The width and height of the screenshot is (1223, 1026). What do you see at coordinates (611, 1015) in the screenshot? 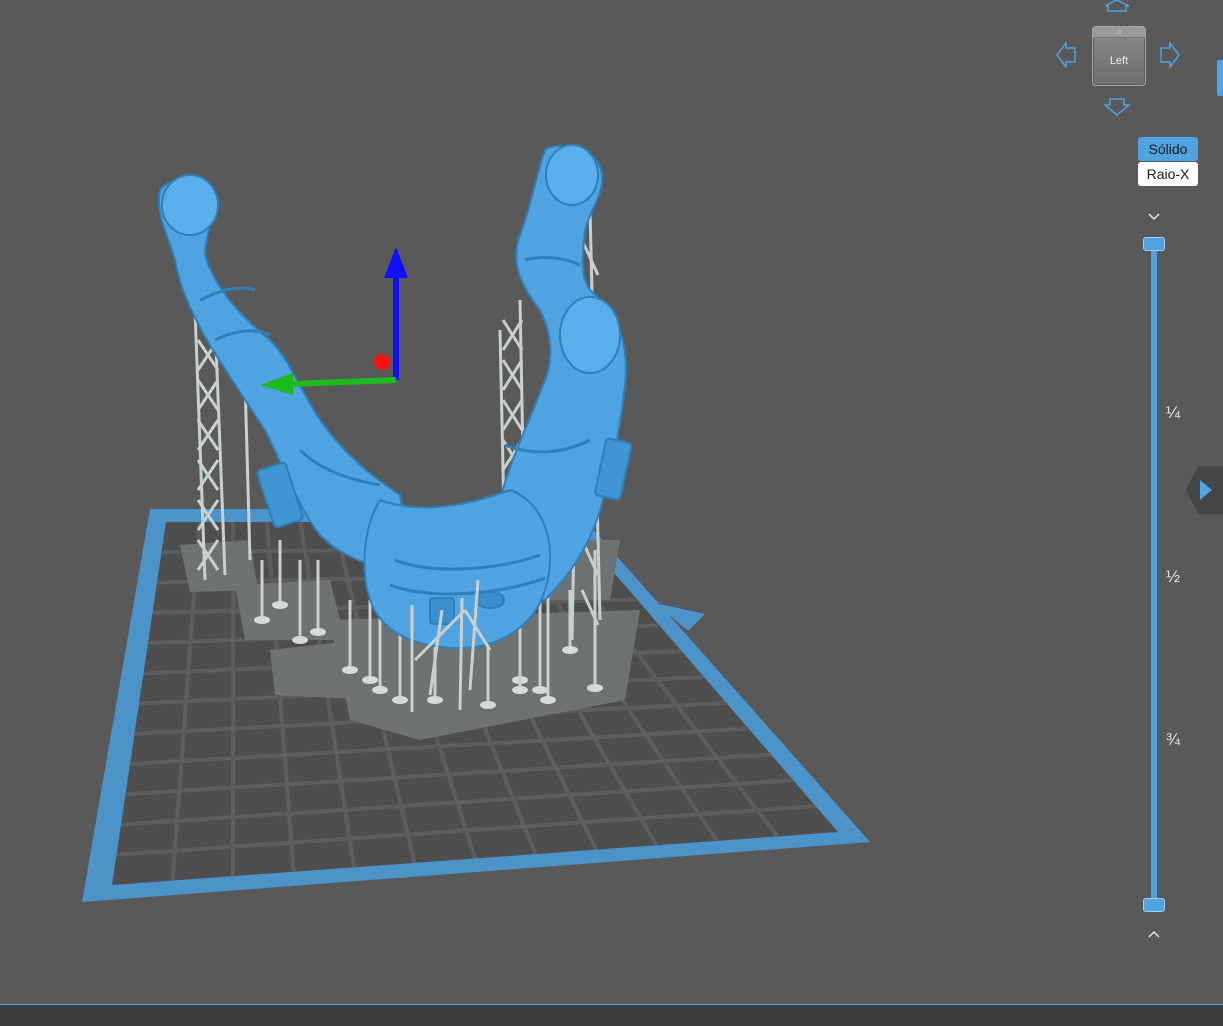
I see `status-bar` at bounding box center [611, 1015].